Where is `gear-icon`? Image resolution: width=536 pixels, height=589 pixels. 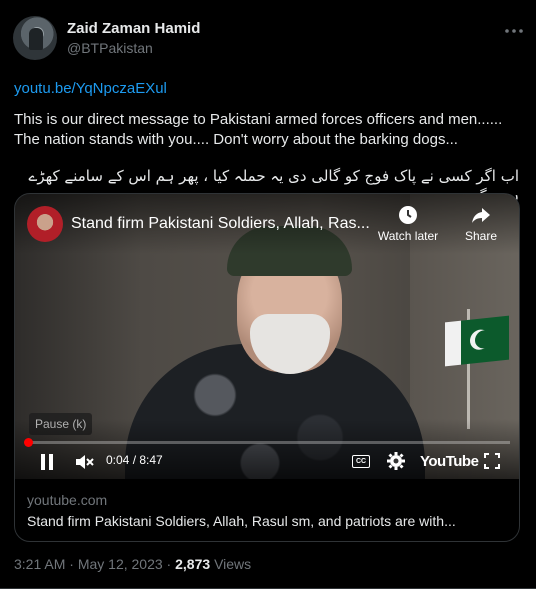
gear-icon is located at coordinates (396, 461).